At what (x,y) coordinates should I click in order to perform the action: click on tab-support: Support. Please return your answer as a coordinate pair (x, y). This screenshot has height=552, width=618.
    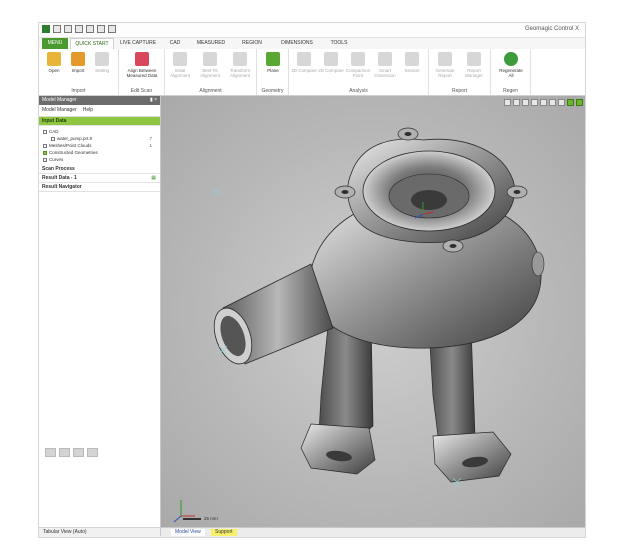
    Looking at the image, I should click on (224, 532).